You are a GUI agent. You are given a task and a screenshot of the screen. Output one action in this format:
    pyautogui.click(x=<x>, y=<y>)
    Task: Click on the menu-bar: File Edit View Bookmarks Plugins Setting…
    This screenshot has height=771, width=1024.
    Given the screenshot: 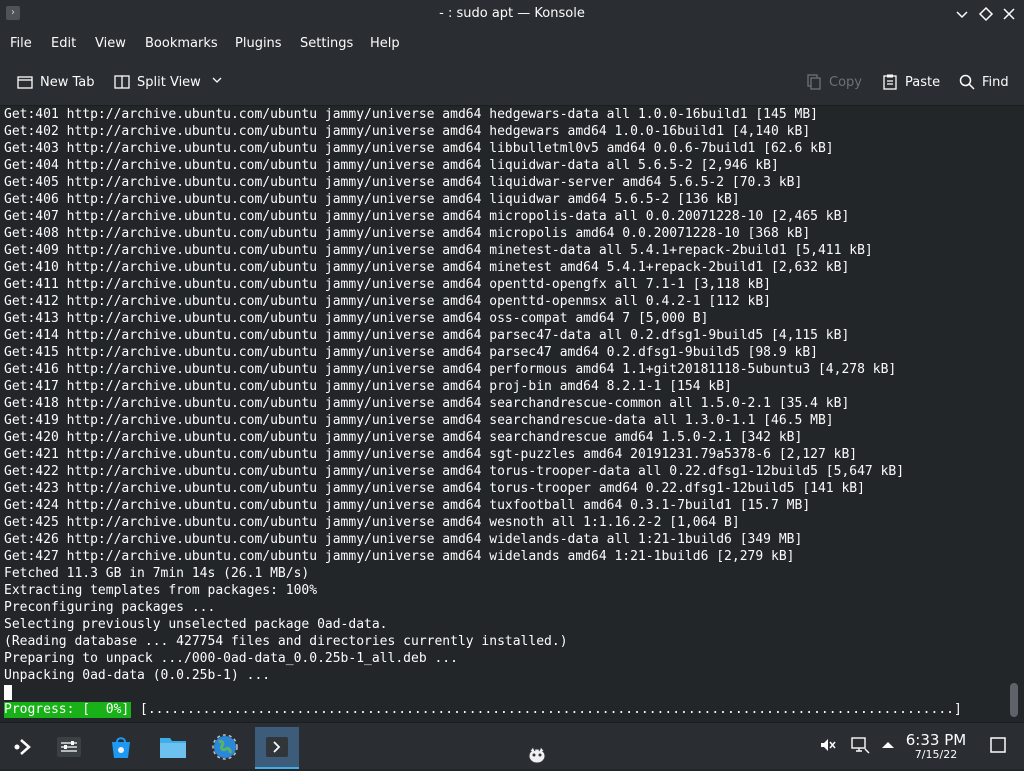 What is the action you would take?
    pyautogui.click(x=512, y=44)
    